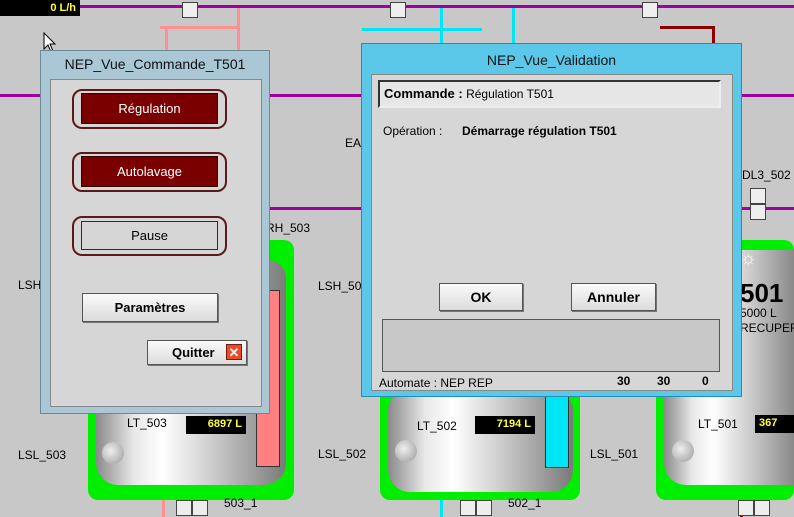 The height and width of the screenshot is (517, 794). Describe the element at coordinates (687, 27) in the screenshot. I see `pipe-darkred-h` at that location.